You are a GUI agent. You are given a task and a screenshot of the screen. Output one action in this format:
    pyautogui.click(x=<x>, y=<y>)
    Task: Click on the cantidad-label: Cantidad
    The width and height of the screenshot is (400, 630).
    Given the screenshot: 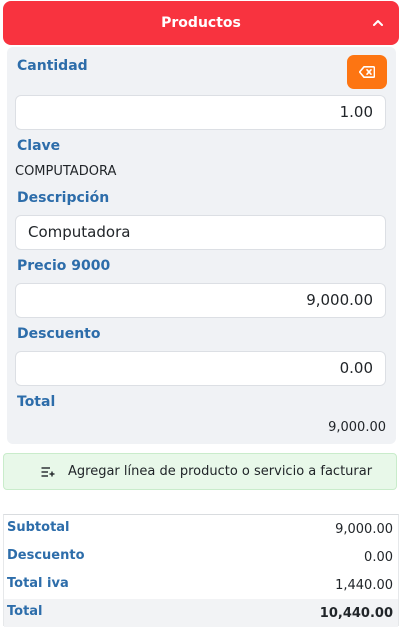 What is the action you would take?
    pyautogui.click(x=52, y=66)
    